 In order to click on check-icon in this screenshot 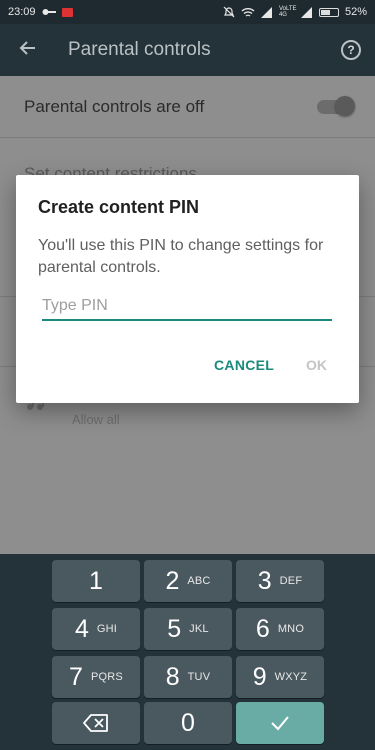, I will do `click(280, 723)`.